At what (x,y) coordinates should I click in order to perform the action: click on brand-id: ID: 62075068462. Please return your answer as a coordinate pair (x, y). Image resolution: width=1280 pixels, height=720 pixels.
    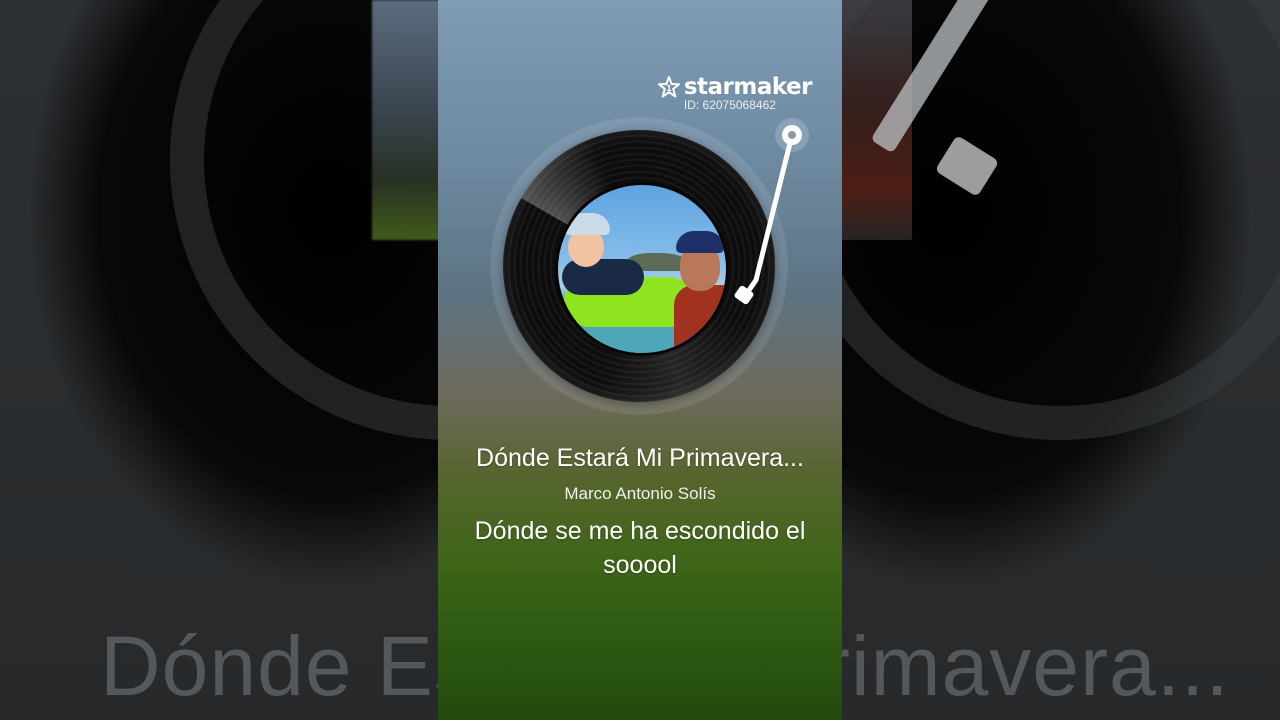
    Looking at the image, I should click on (729, 105).